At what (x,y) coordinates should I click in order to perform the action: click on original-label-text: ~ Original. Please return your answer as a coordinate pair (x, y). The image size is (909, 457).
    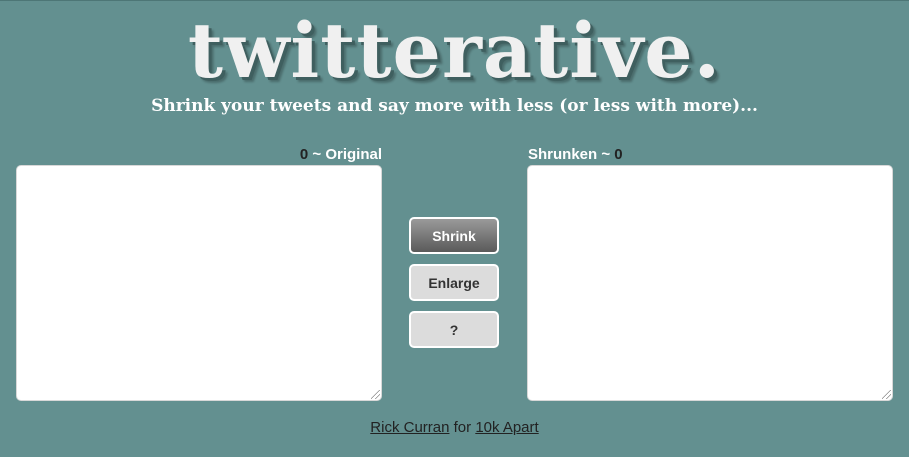
    Looking at the image, I should click on (345, 154).